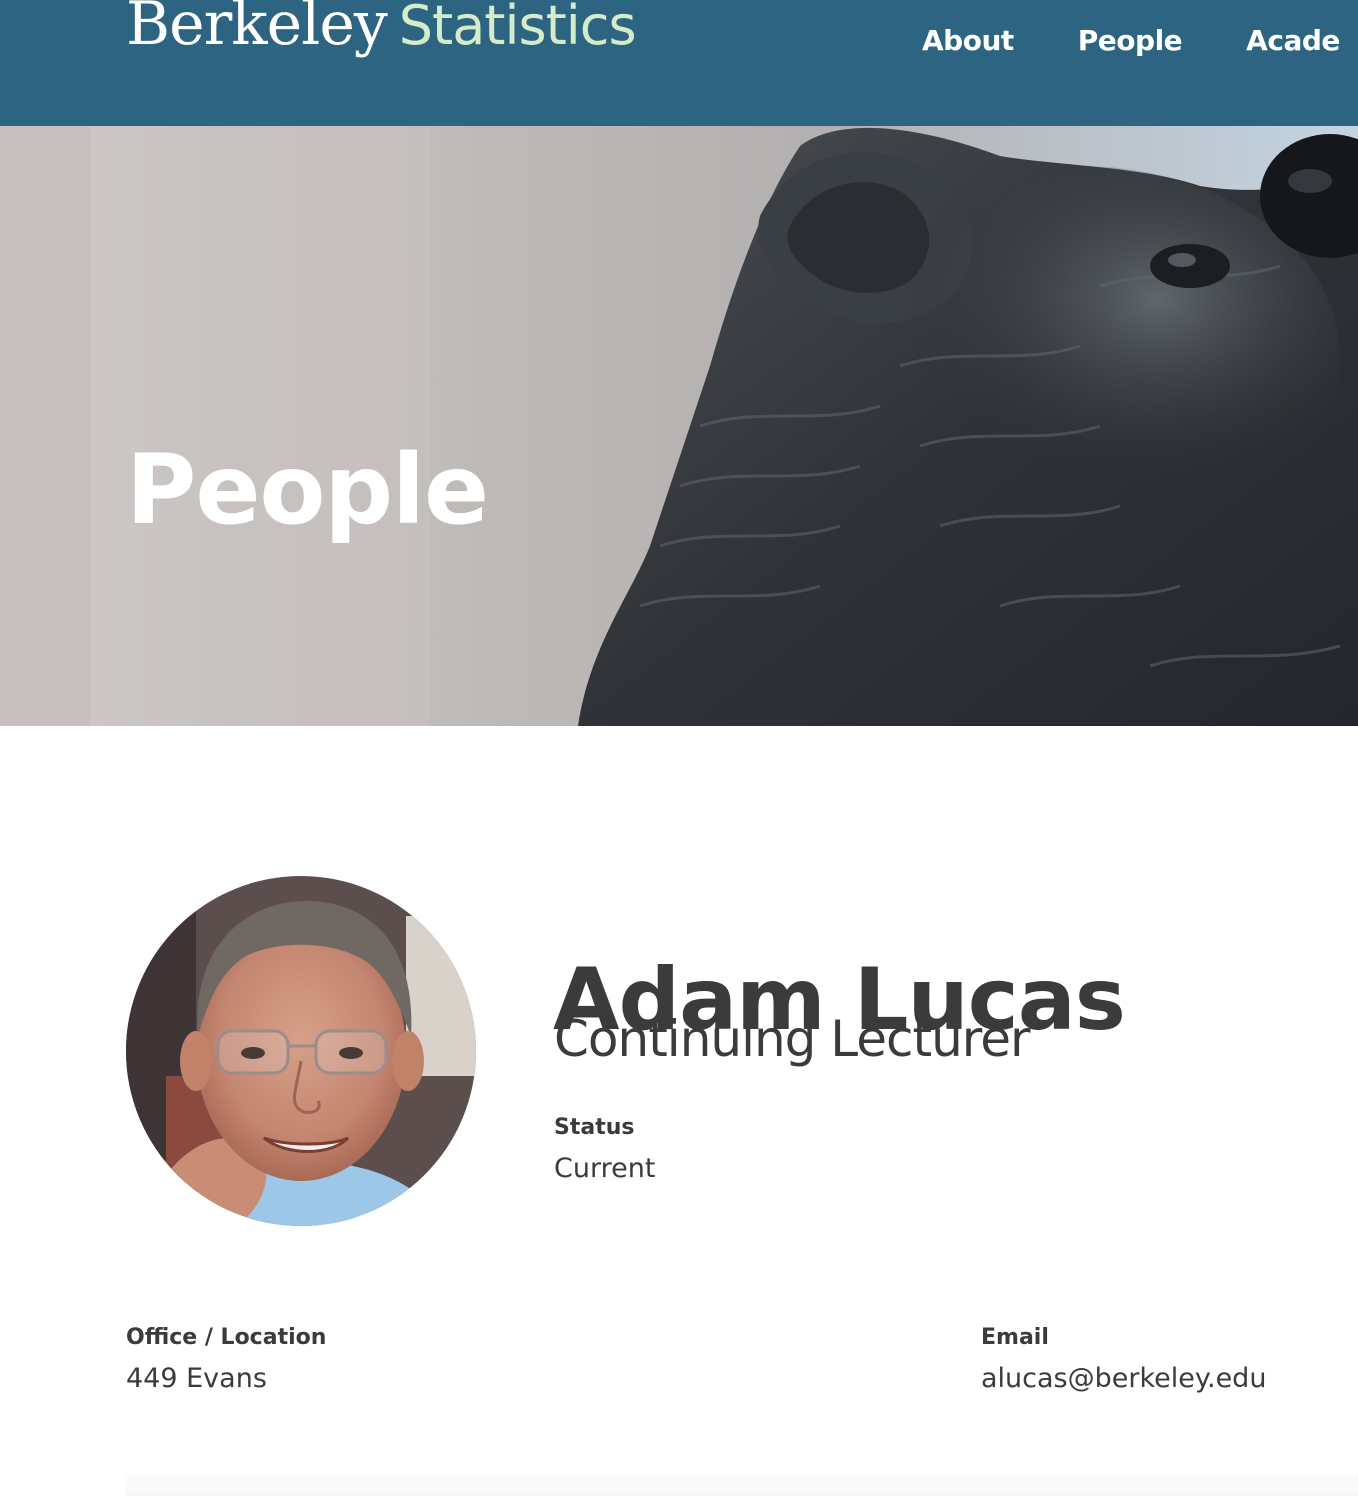  What do you see at coordinates (1293, 40) in the screenshot?
I see `nav-academics: Acade` at bounding box center [1293, 40].